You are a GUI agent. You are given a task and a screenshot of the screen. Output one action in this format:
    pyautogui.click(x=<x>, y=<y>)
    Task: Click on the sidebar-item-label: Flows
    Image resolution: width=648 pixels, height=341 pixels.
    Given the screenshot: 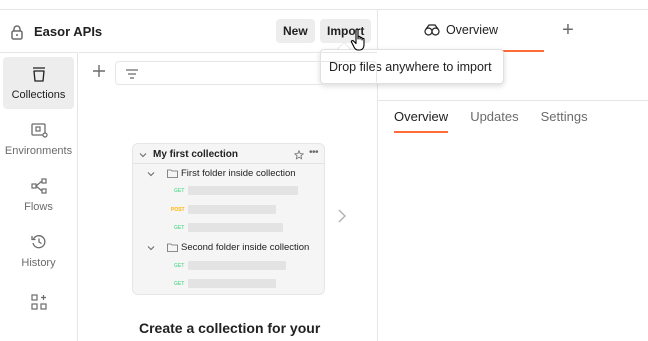 What is the action you would take?
    pyautogui.click(x=38, y=207)
    